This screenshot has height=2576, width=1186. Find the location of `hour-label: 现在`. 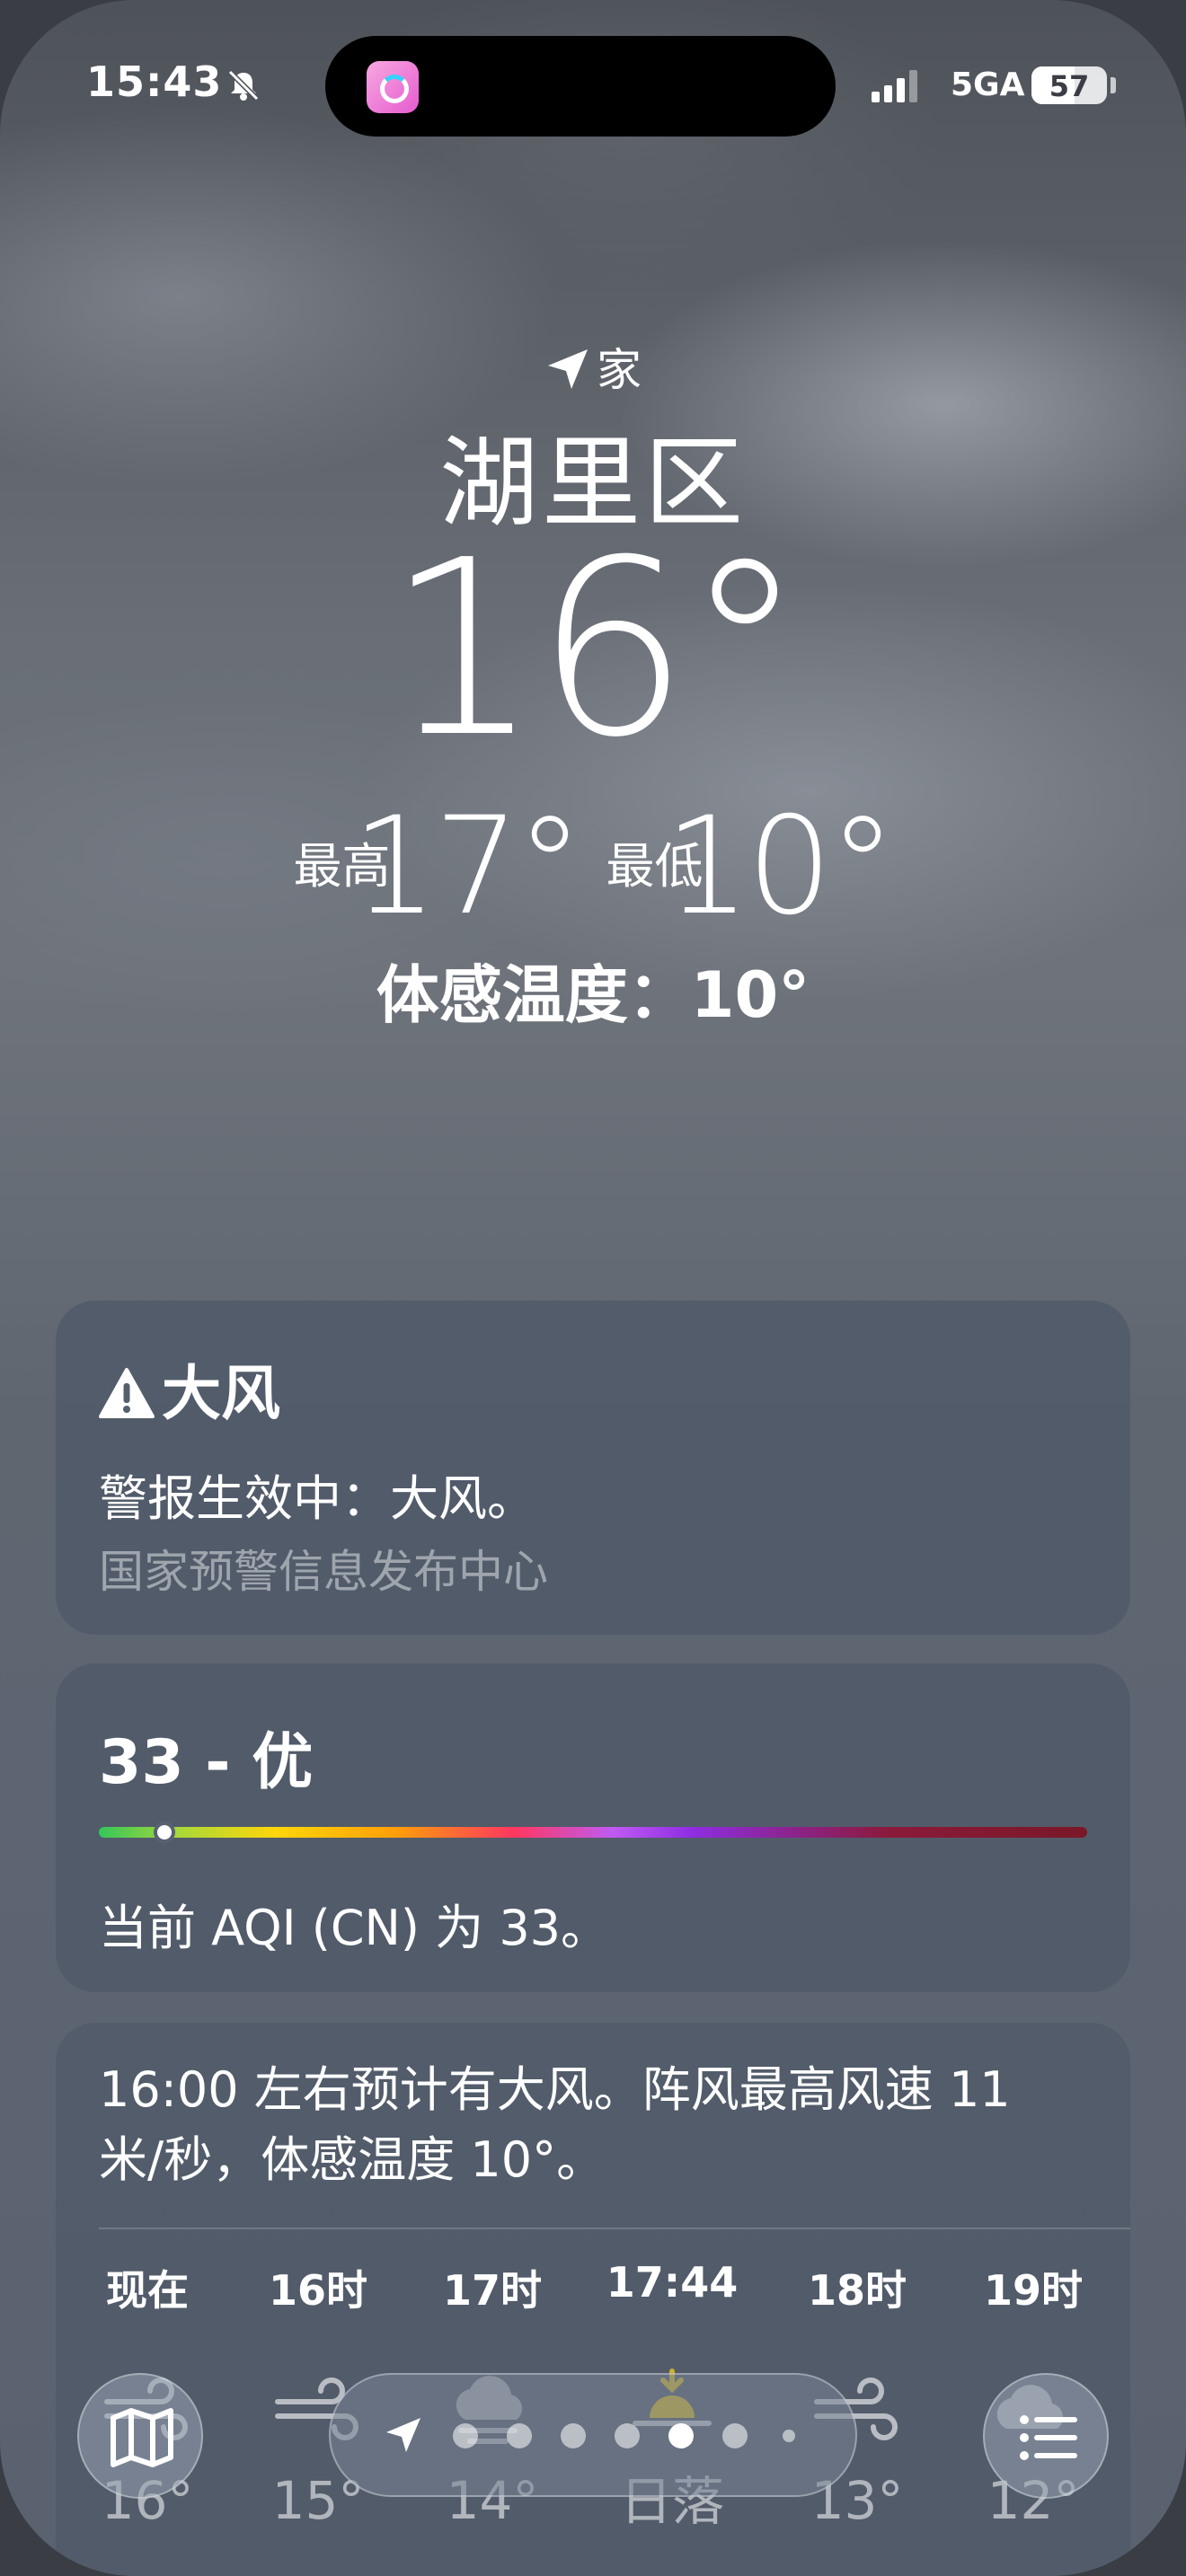

hour-label: 现在 is located at coordinates (147, 2290).